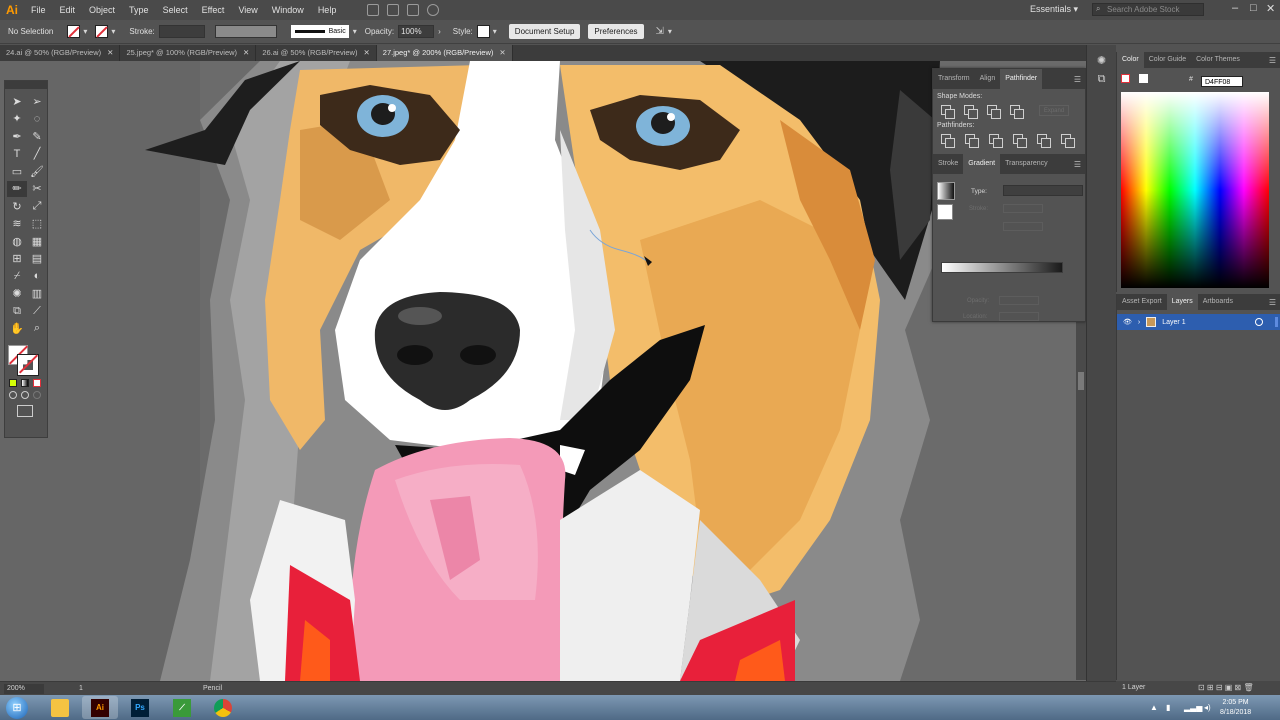  I want to click on eye-icon: 👁, so click(1127, 322).